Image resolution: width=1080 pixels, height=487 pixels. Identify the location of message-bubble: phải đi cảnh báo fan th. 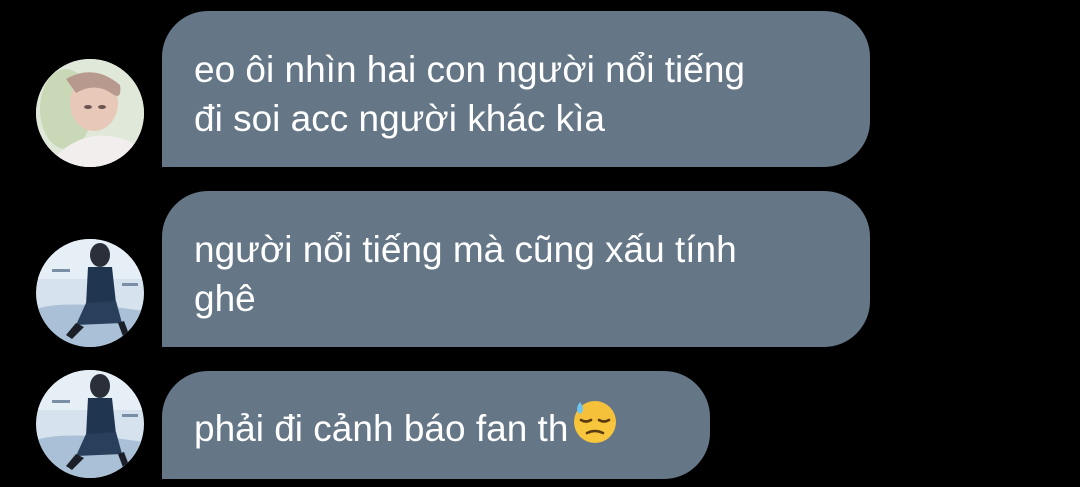
(436, 425).